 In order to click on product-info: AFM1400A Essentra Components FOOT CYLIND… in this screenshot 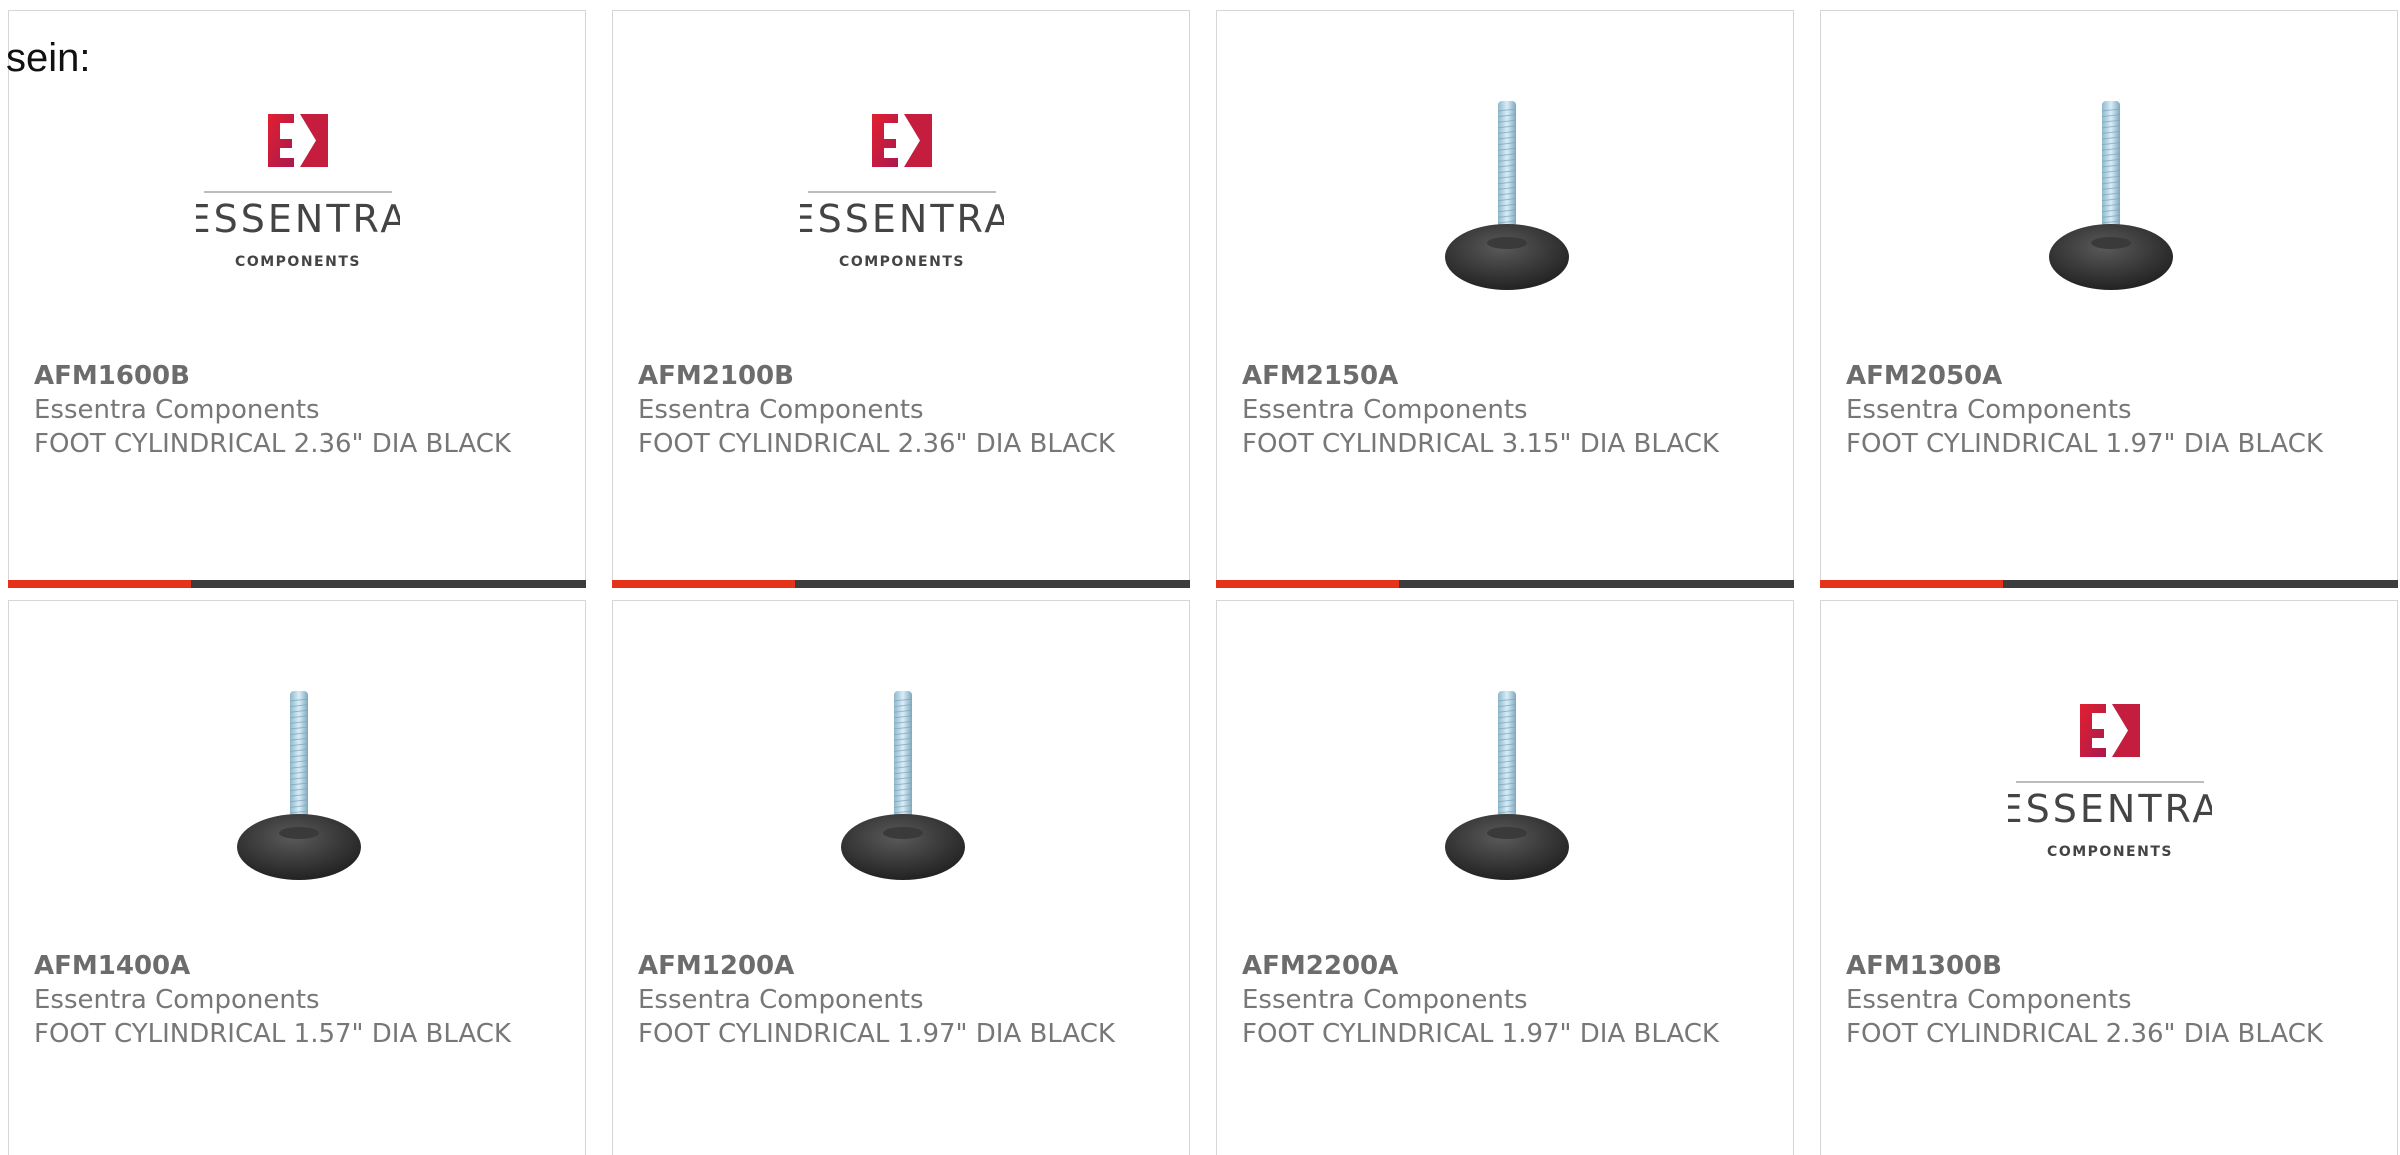, I will do `click(299, 1000)`.